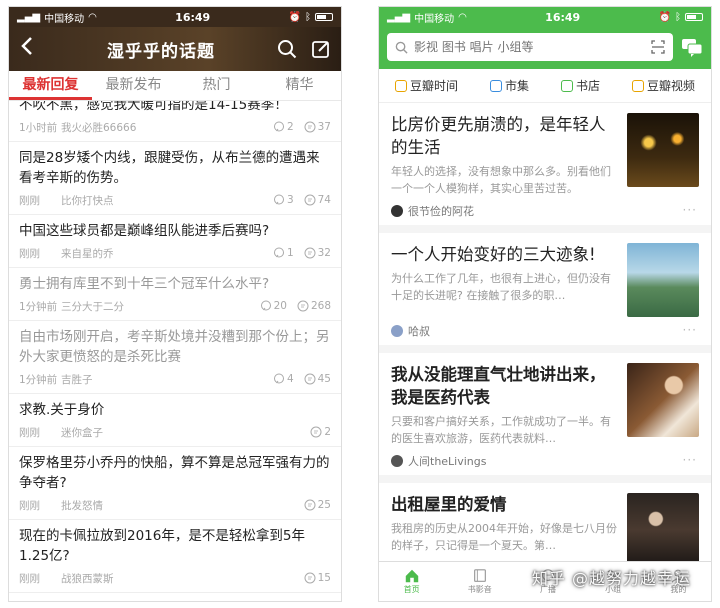 The image size is (720, 608). What do you see at coordinates (27, 49) in the screenshot?
I see `back-button` at bounding box center [27, 49].